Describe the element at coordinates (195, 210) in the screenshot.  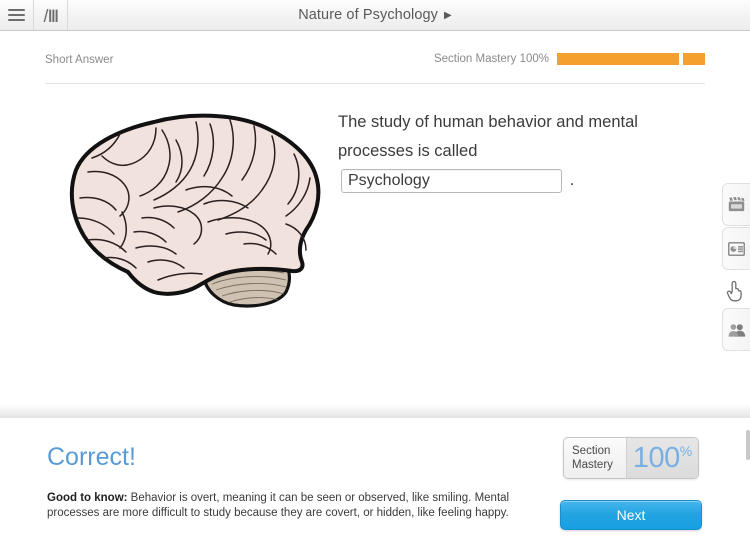
I see `brain-svg` at that location.